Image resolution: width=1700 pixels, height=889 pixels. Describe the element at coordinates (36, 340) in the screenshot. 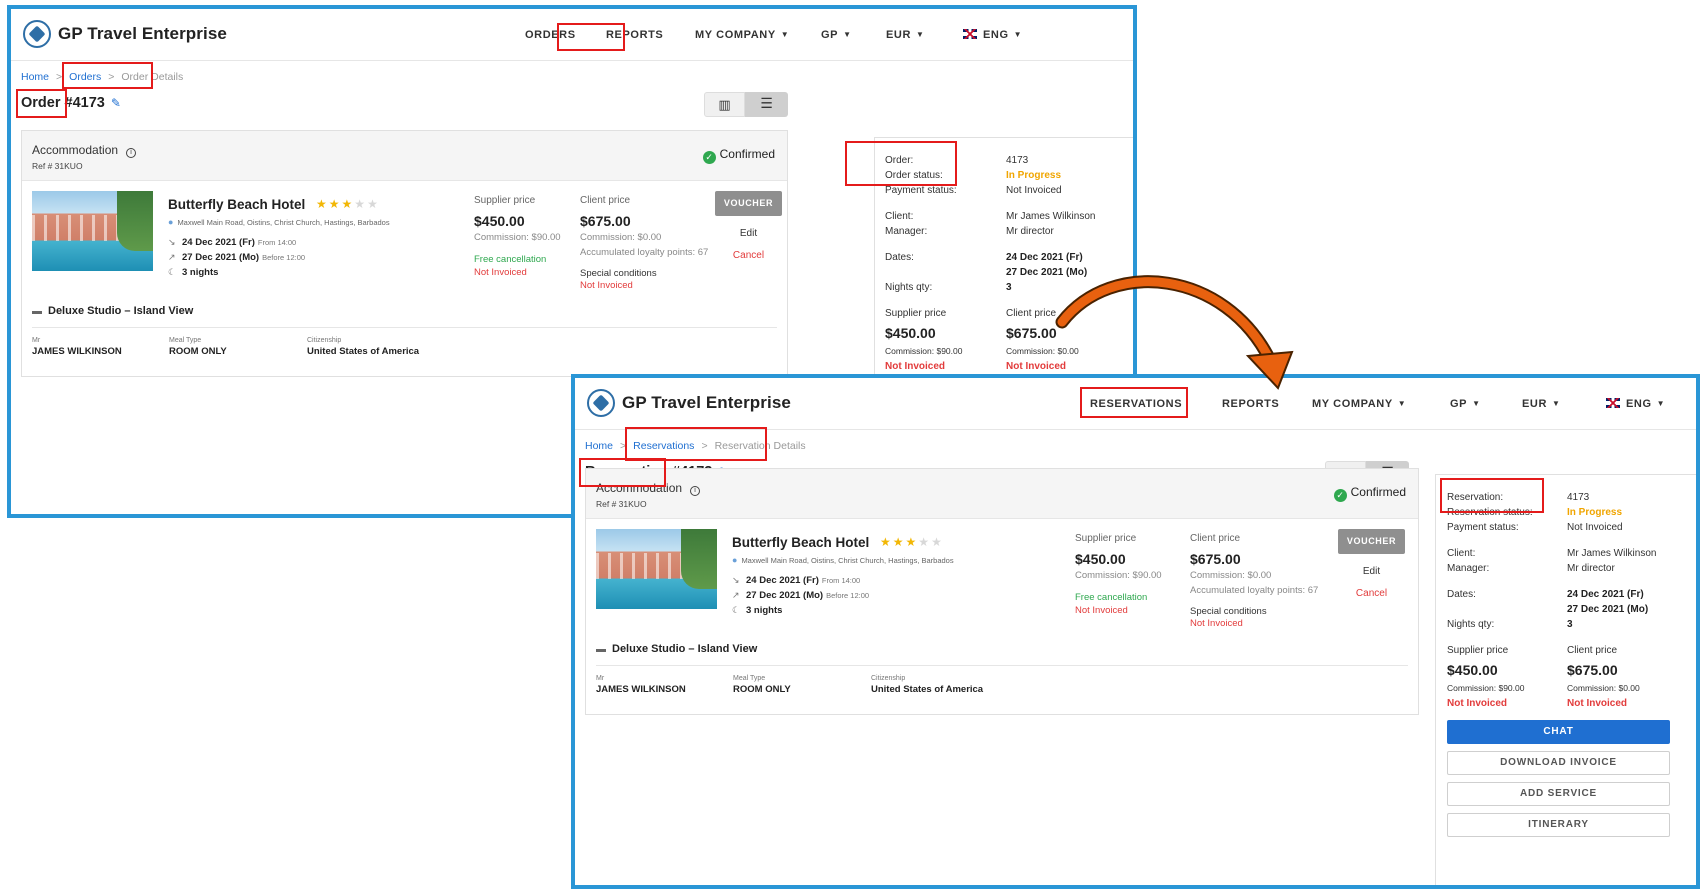

I see `guest-title-label: Mr` at that location.